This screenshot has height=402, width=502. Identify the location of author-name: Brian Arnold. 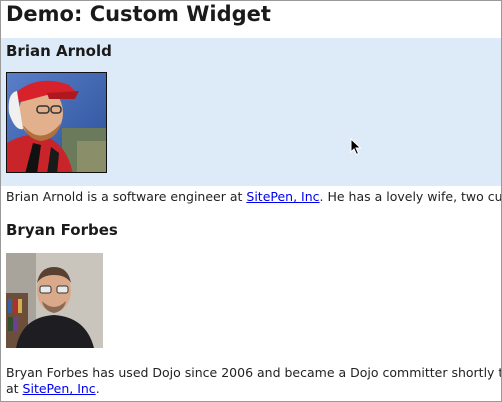
(59, 51).